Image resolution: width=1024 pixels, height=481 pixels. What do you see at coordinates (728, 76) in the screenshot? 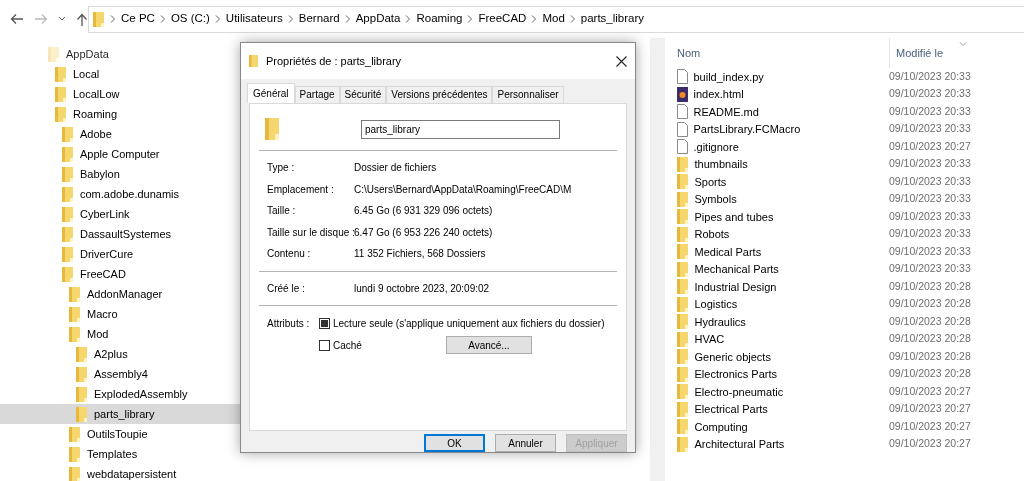
I see `file-name: build_index.py` at bounding box center [728, 76].